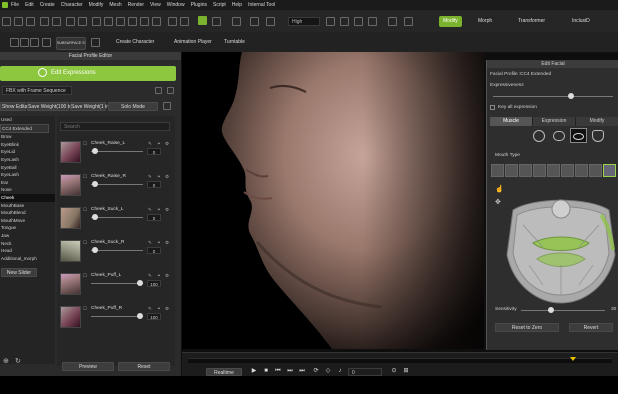 The height and width of the screenshot is (394, 618). What do you see at coordinates (511, 121) in the screenshot?
I see `tab-muscle: Muscle` at bounding box center [511, 121].